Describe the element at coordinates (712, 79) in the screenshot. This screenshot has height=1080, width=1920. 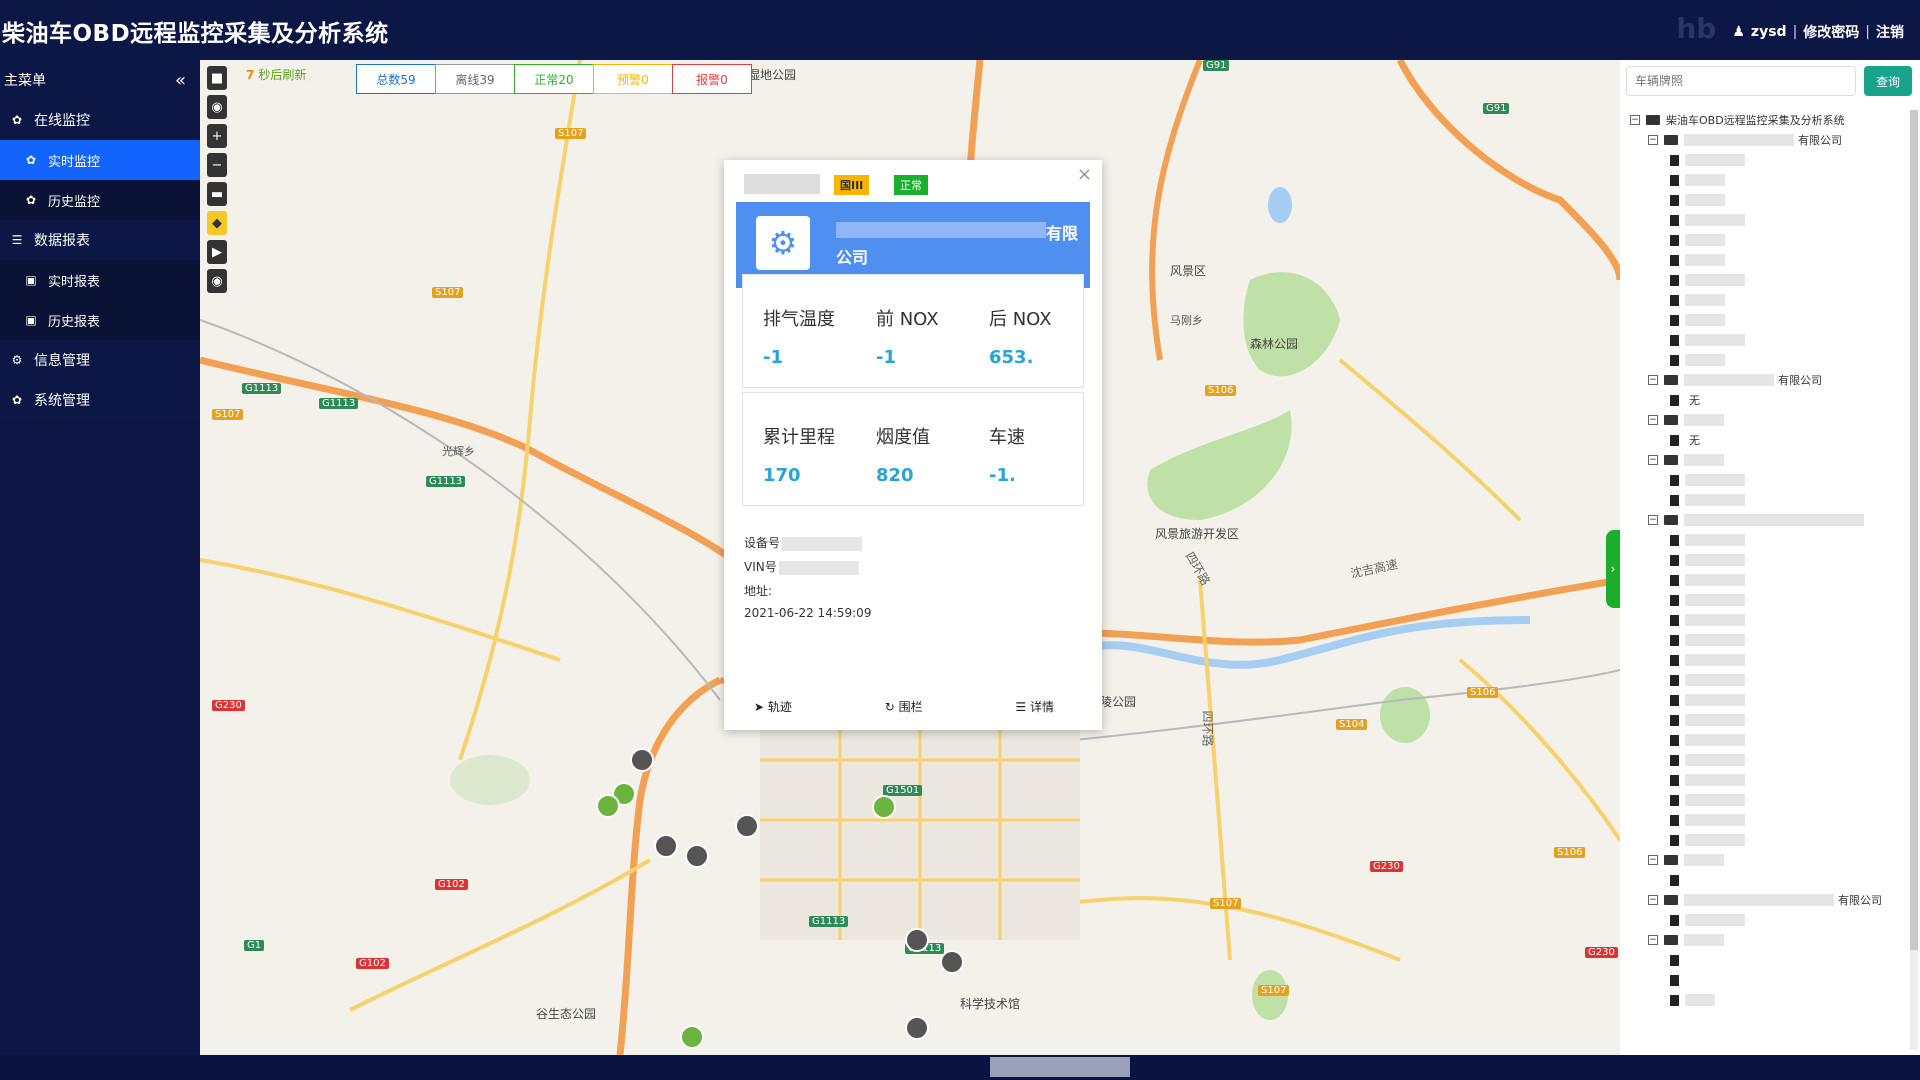
I see `tab-alarm: 报警0` at that location.